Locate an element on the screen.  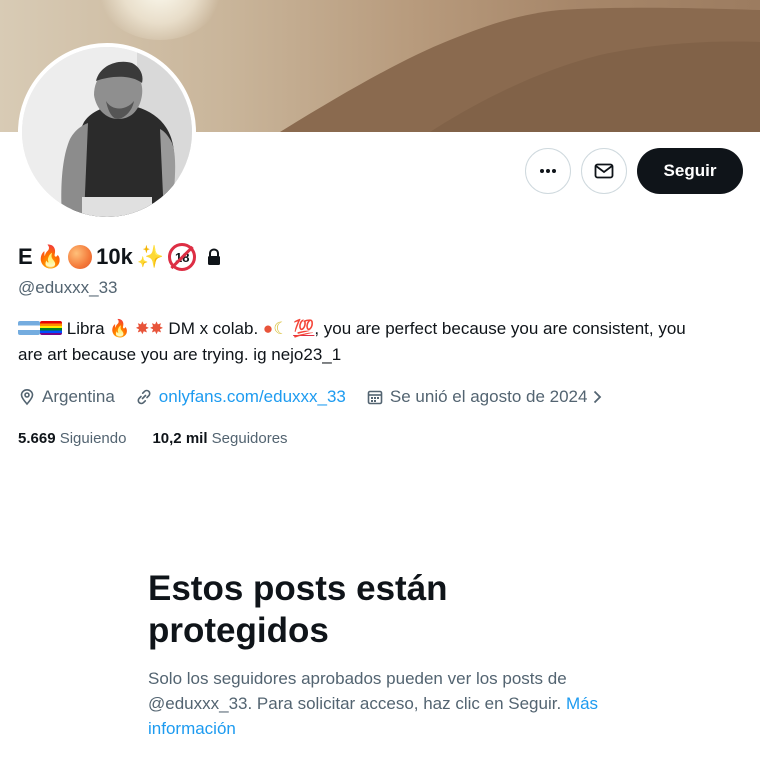
following-stat: 5.669 Siguiendo is located at coordinates (72, 438).